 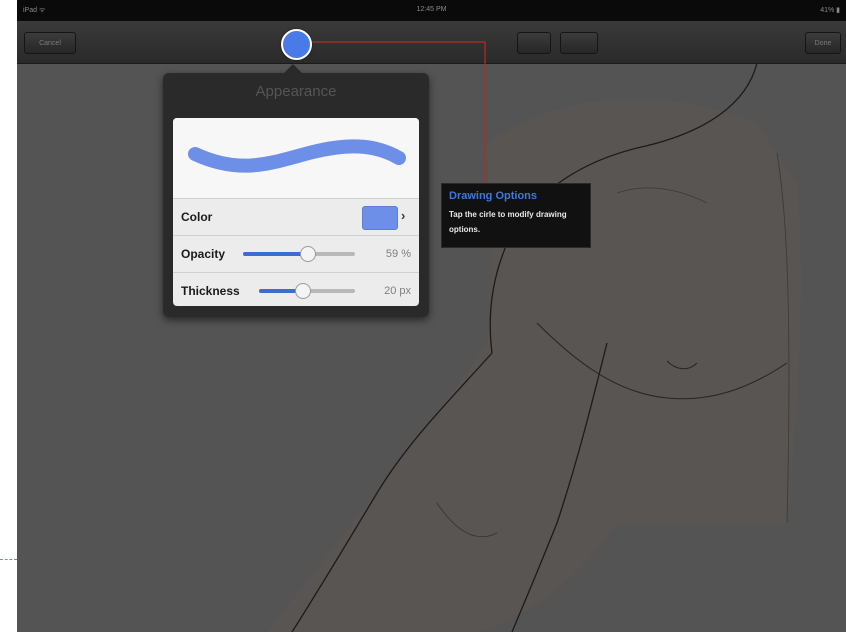 What do you see at coordinates (197, 217) in the screenshot?
I see `color-label: Color` at bounding box center [197, 217].